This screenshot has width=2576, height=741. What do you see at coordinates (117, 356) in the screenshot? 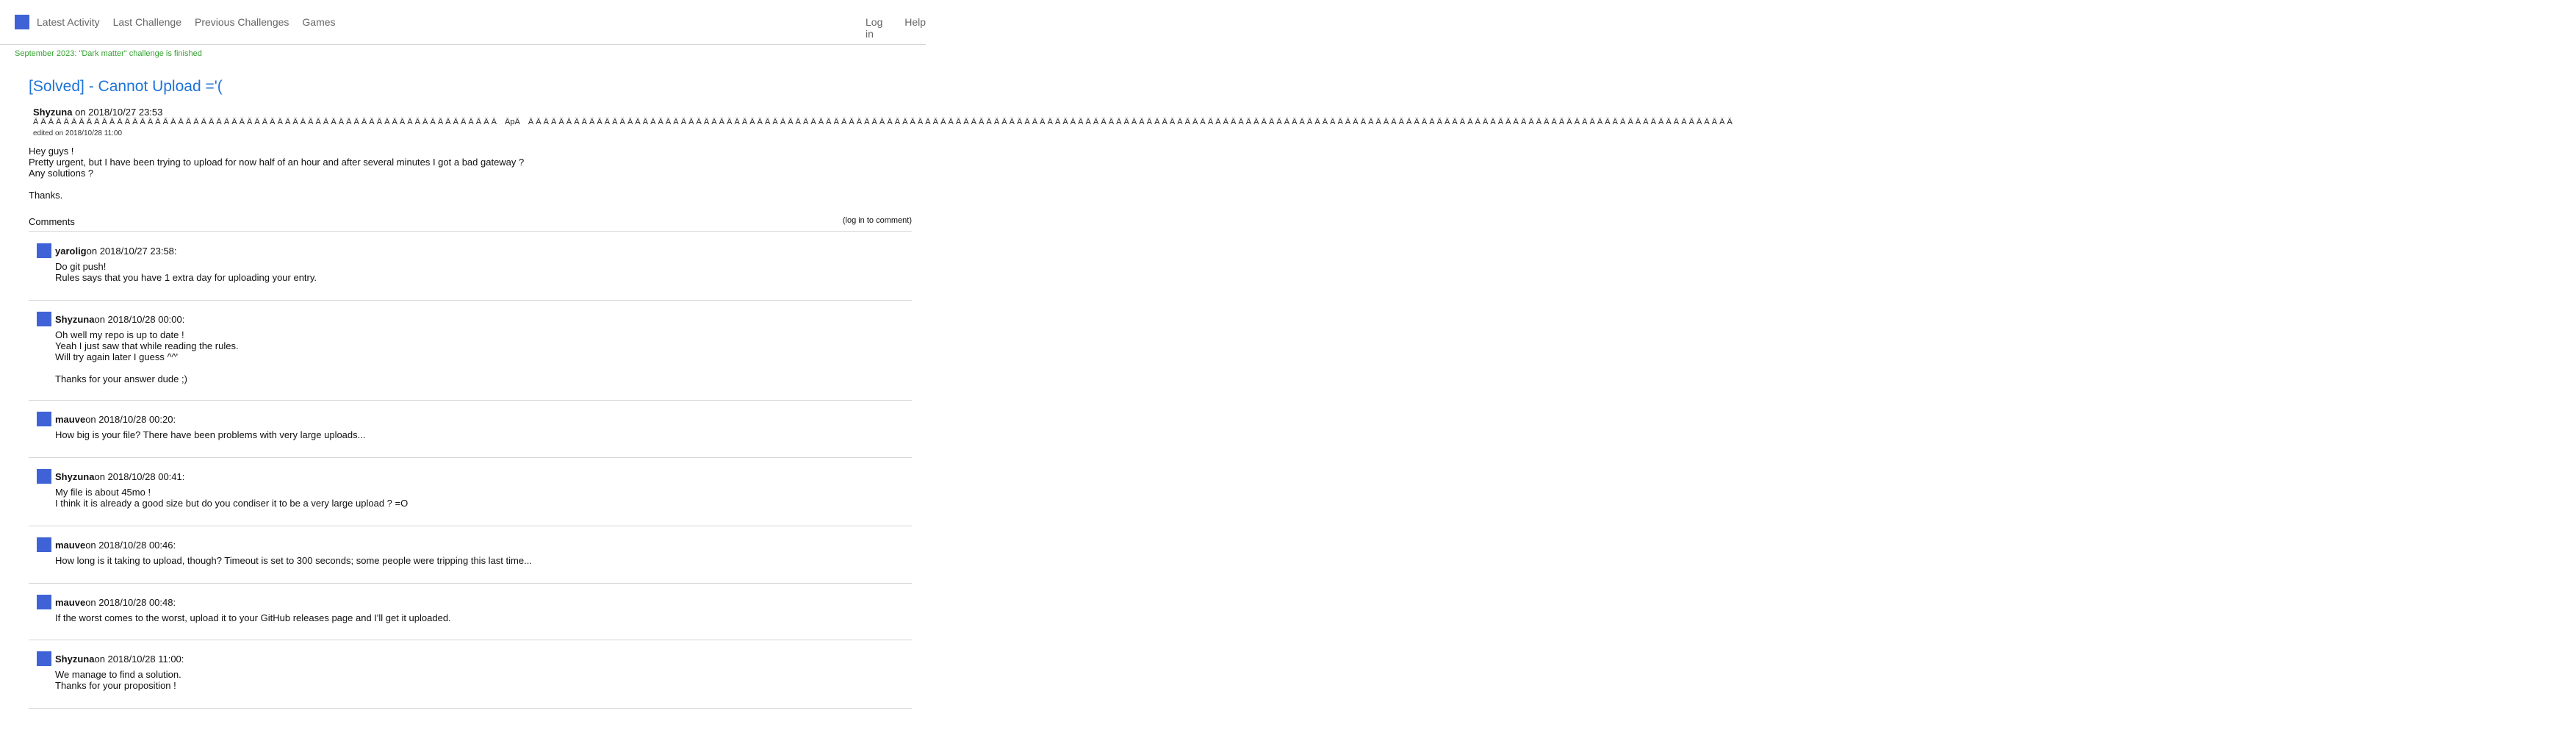
I see `comment-line: Will try again later I guess ^^'` at bounding box center [117, 356].